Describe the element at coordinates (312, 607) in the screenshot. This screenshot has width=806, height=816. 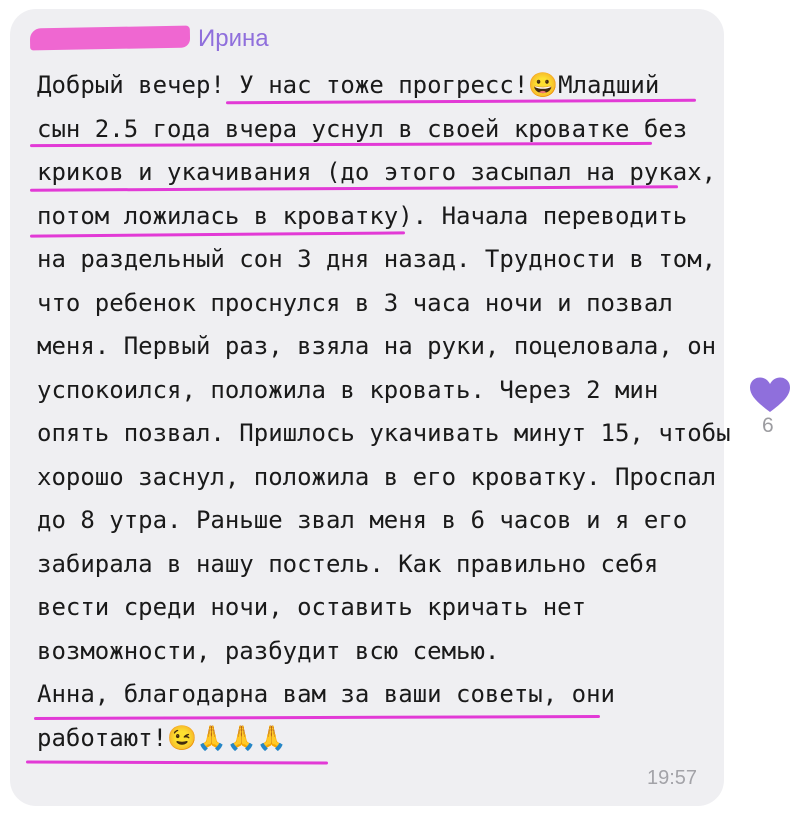
I see `message-line: вести среди ночи, оставить кричать нет` at that location.